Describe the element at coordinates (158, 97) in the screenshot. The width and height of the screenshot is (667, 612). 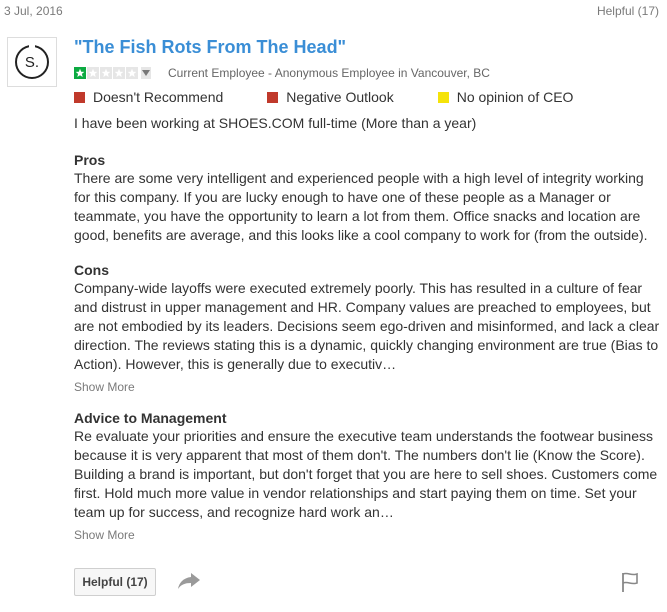
I see `opinion-label: Doesn't Recommend` at that location.